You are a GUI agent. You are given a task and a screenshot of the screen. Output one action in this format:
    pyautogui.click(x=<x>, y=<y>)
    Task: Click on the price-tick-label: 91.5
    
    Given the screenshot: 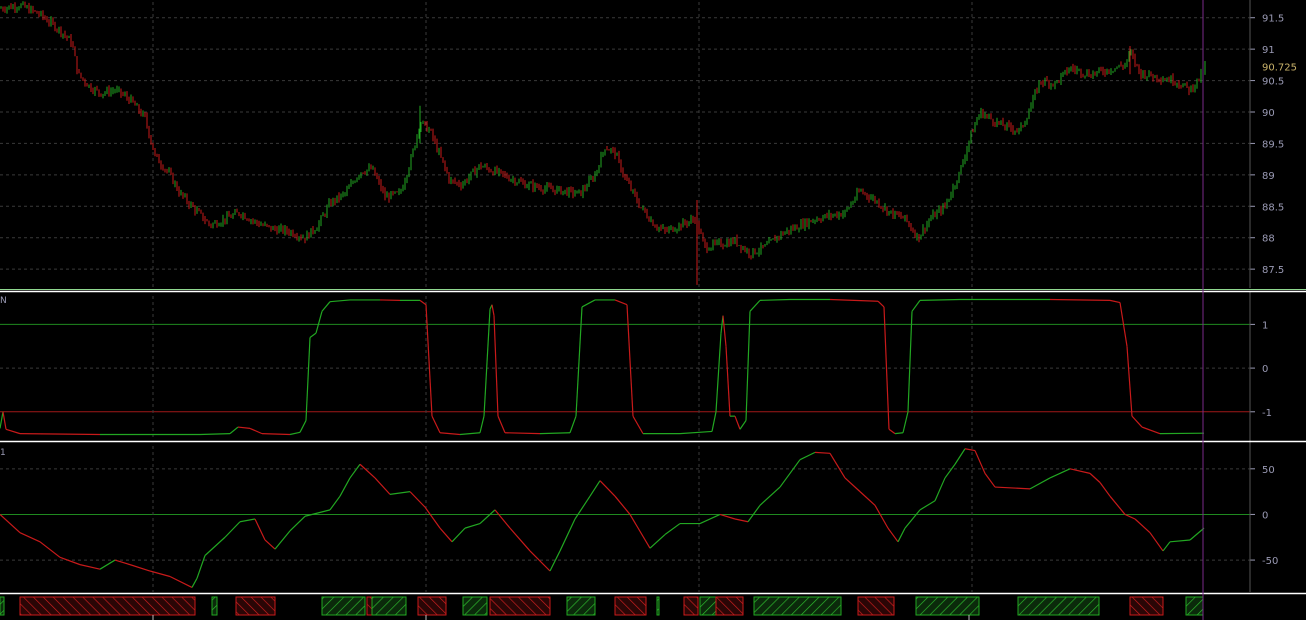 What is the action you would take?
    pyautogui.click(x=1273, y=19)
    